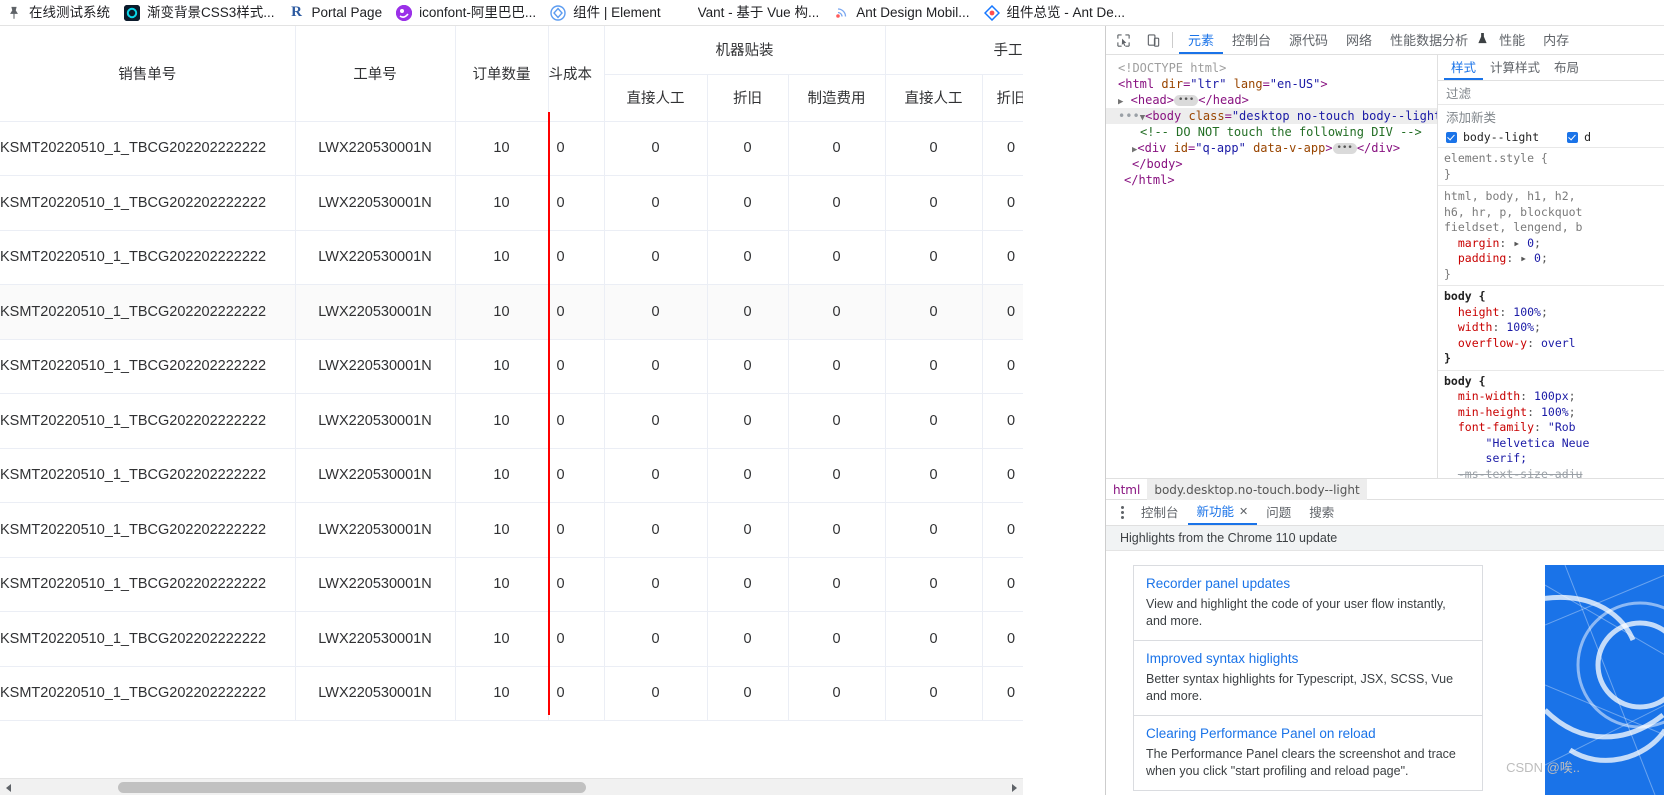 Image resolution: width=1664 pixels, height=795 pixels. I want to click on column-resize-guideline, so click(549, 413).